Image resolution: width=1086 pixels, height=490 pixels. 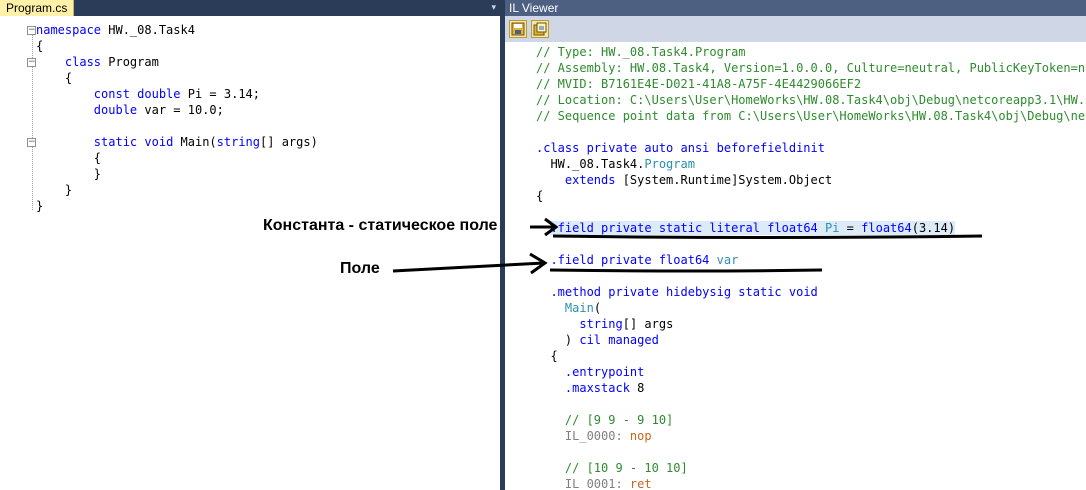 What do you see at coordinates (493, 8) in the screenshot?
I see `chevron-down-icon: ▾` at bounding box center [493, 8].